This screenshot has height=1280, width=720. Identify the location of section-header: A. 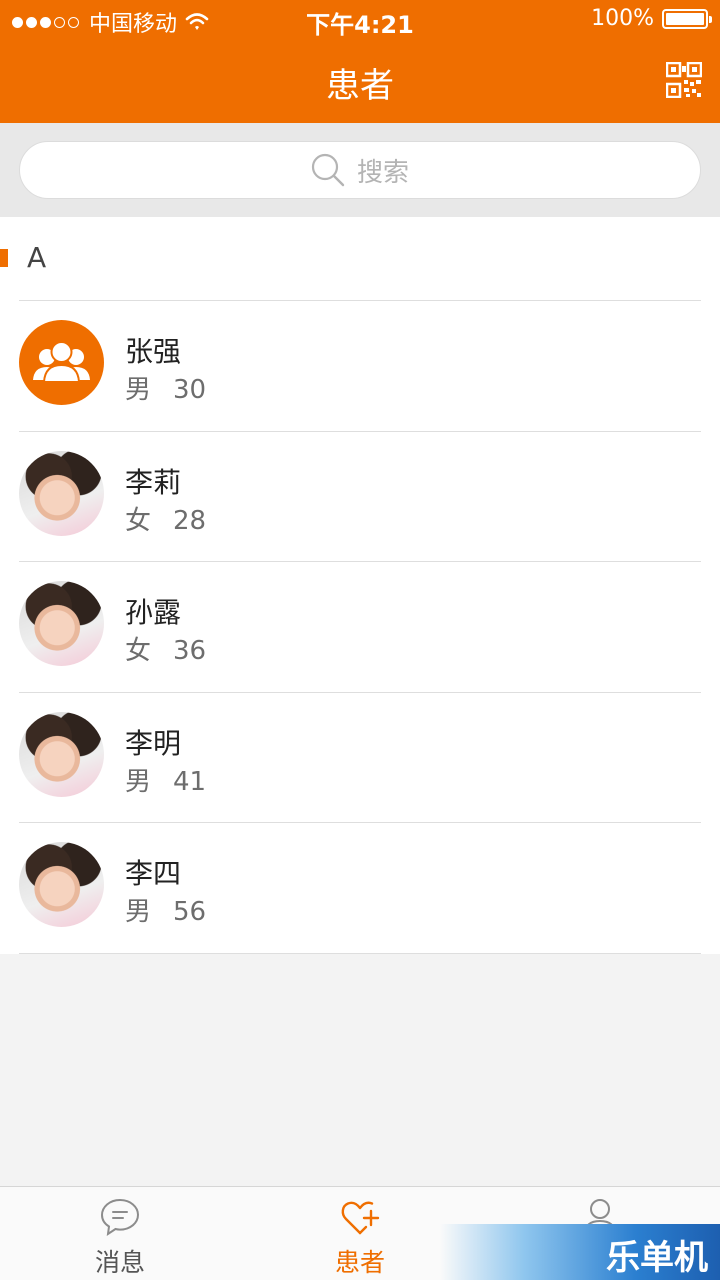
(360, 259).